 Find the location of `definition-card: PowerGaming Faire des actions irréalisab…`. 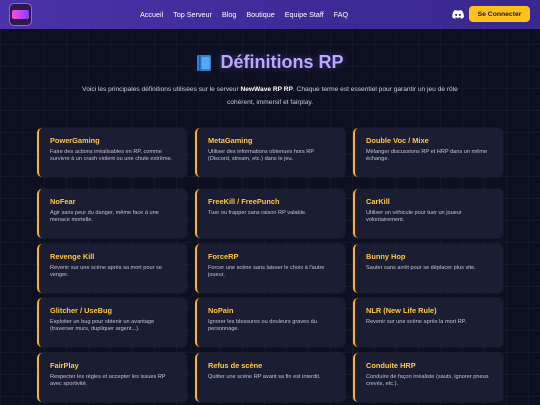

definition-card: PowerGaming Faire des actions irréalisab… is located at coordinates (112, 152).